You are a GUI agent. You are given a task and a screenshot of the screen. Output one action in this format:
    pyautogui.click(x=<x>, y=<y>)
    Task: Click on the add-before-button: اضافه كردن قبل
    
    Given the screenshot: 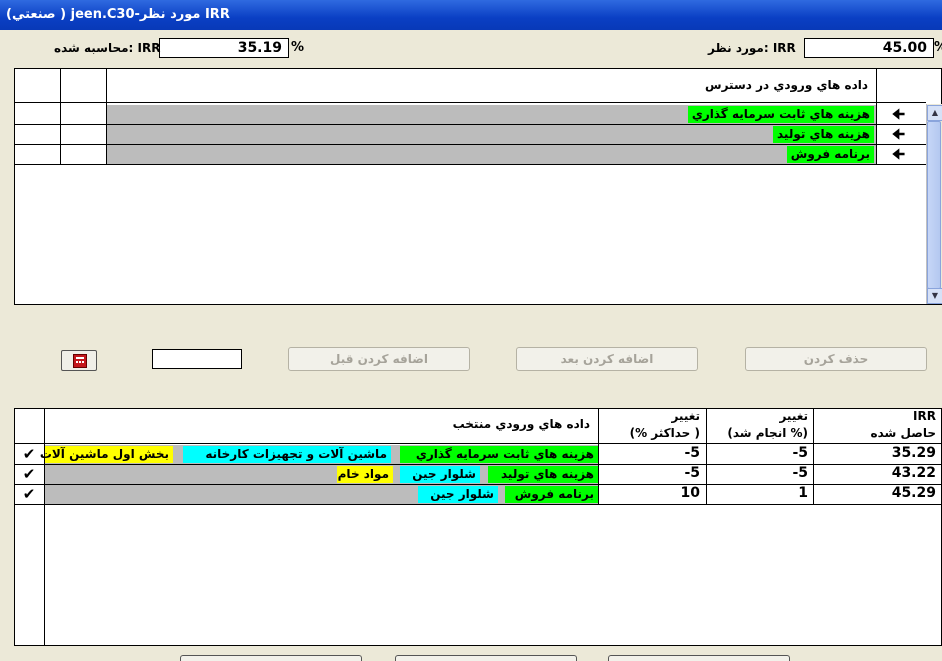 What is the action you would take?
    pyautogui.click(x=379, y=359)
    